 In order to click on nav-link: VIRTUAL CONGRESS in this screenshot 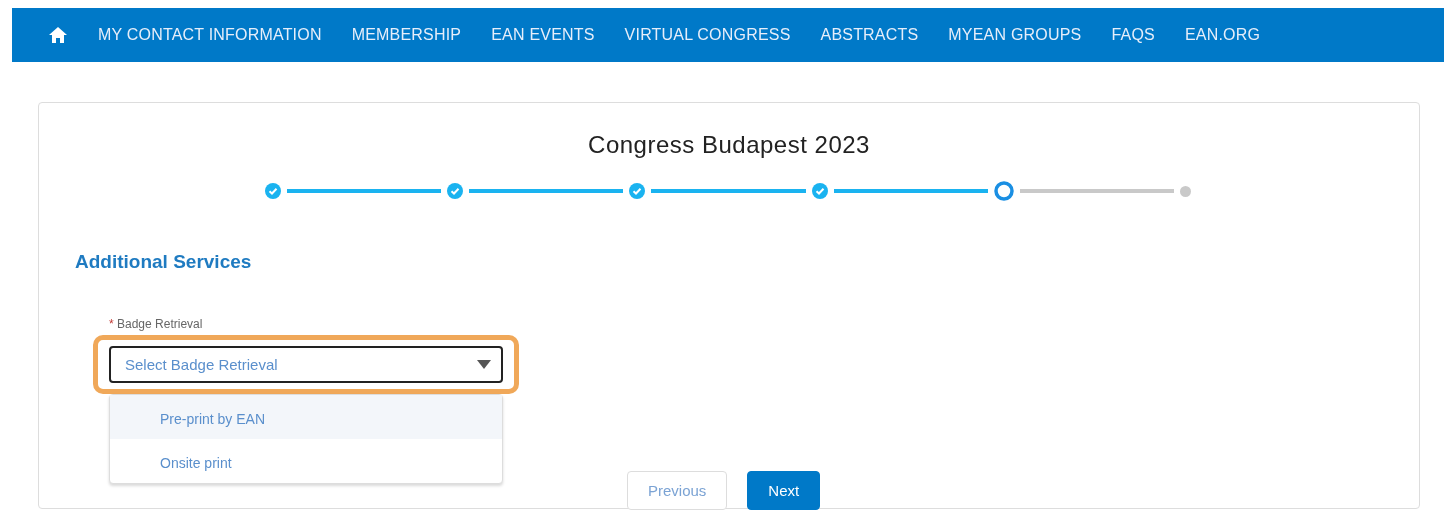, I will do `click(707, 35)`.